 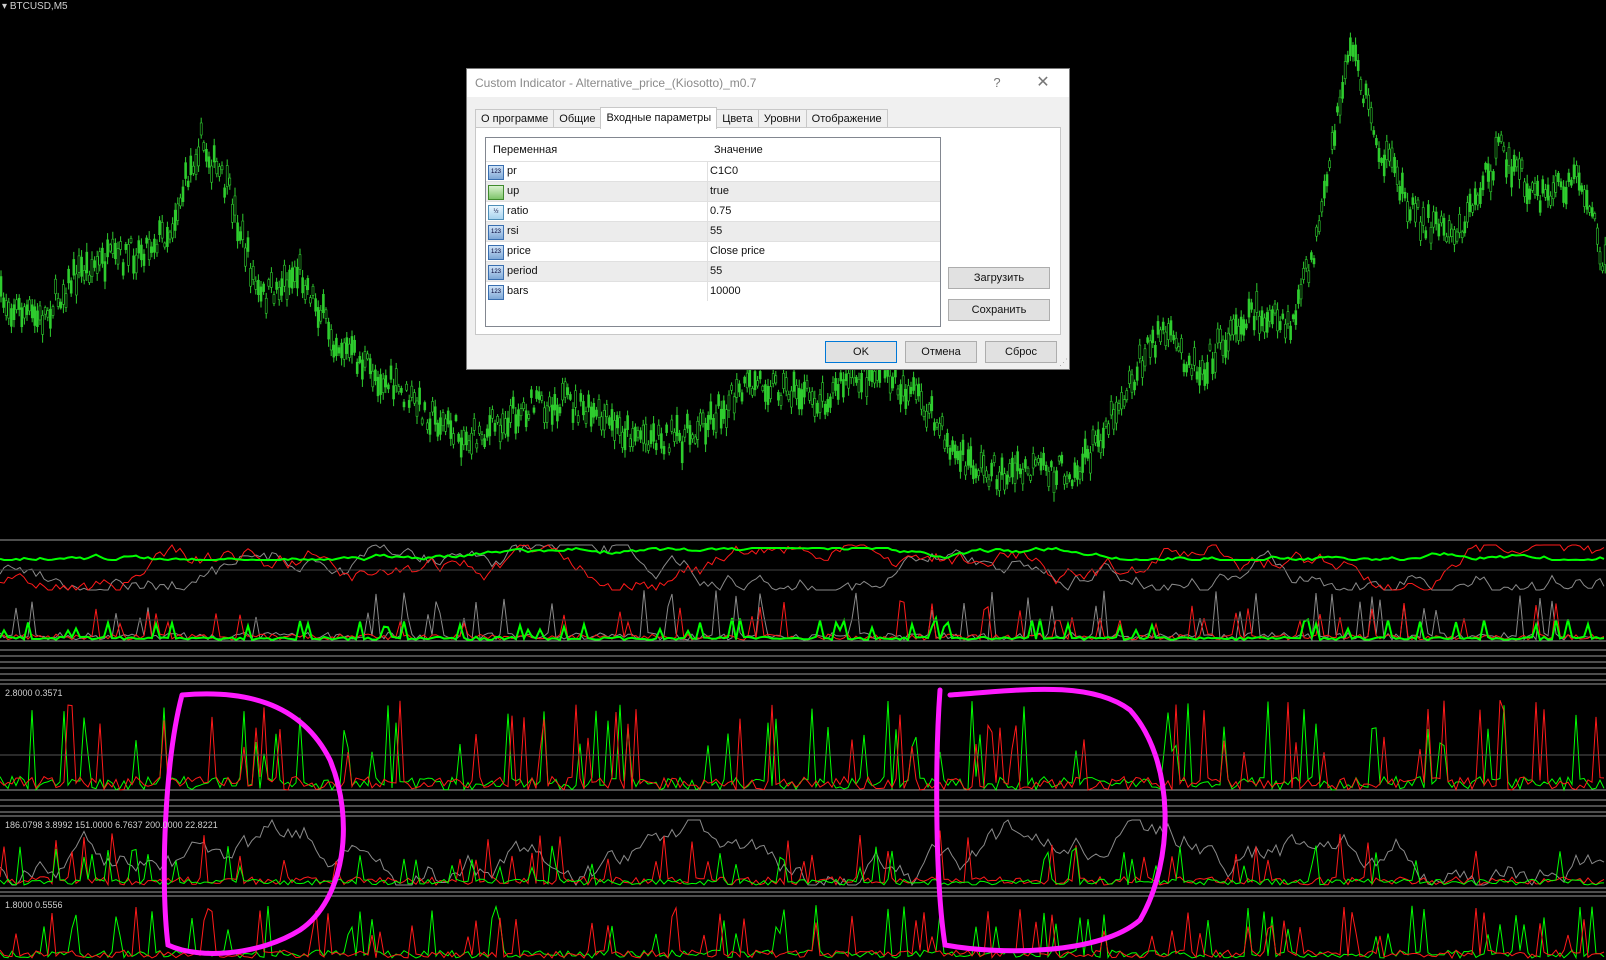 I want to click on tab-common: Общие, so click(x=577, y=118).